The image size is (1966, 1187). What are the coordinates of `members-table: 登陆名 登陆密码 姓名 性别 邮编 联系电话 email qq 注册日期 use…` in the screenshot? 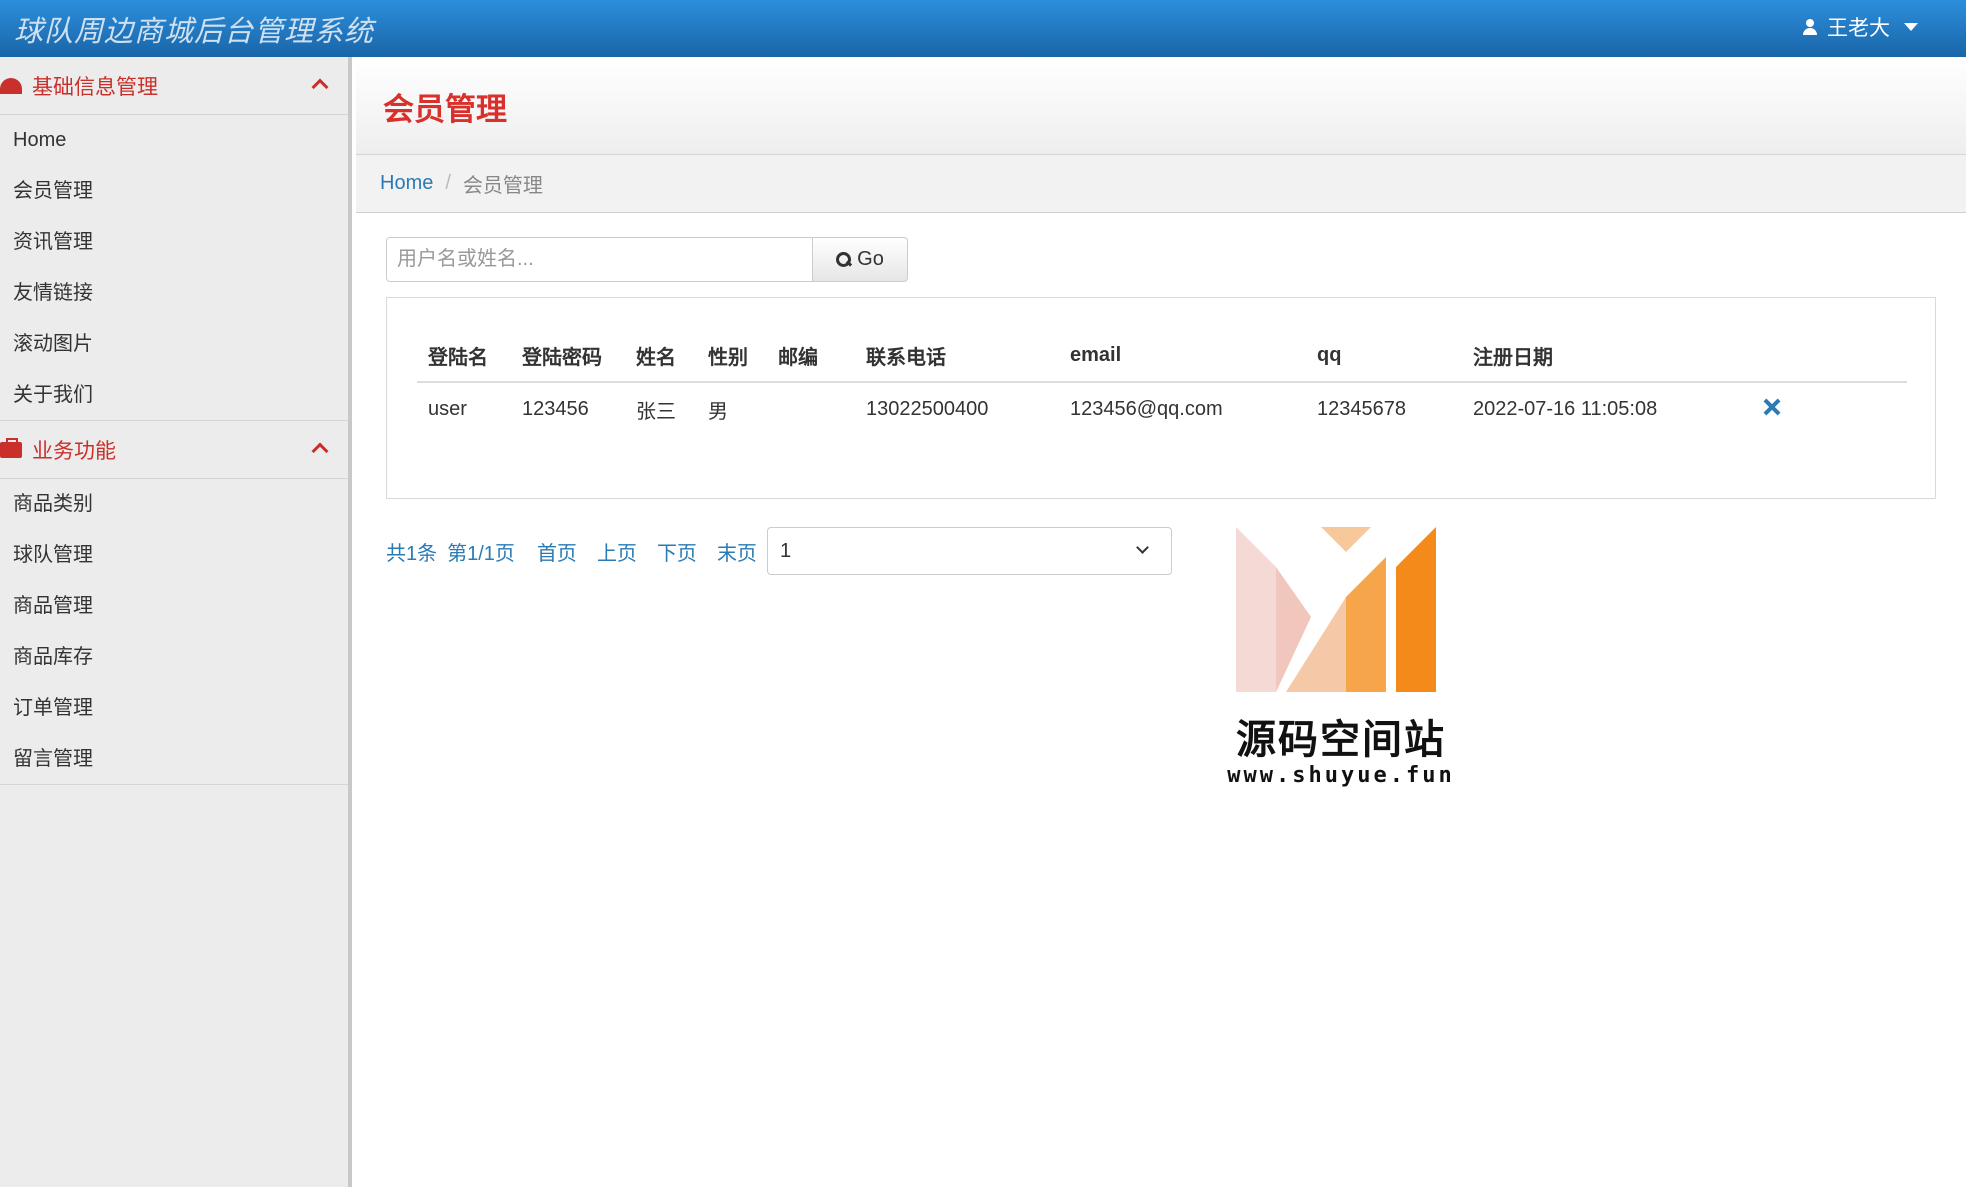 It's located at (1162, 383).